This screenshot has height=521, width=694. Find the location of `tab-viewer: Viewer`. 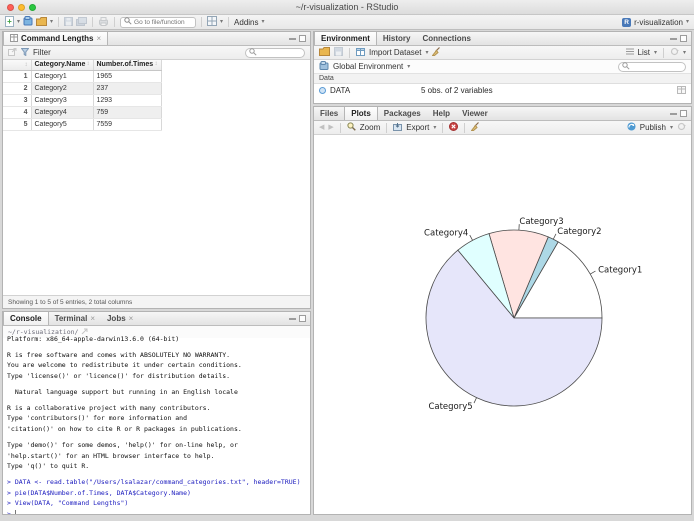

tab-viewer: Viewer is located at coordinates (475, 113).